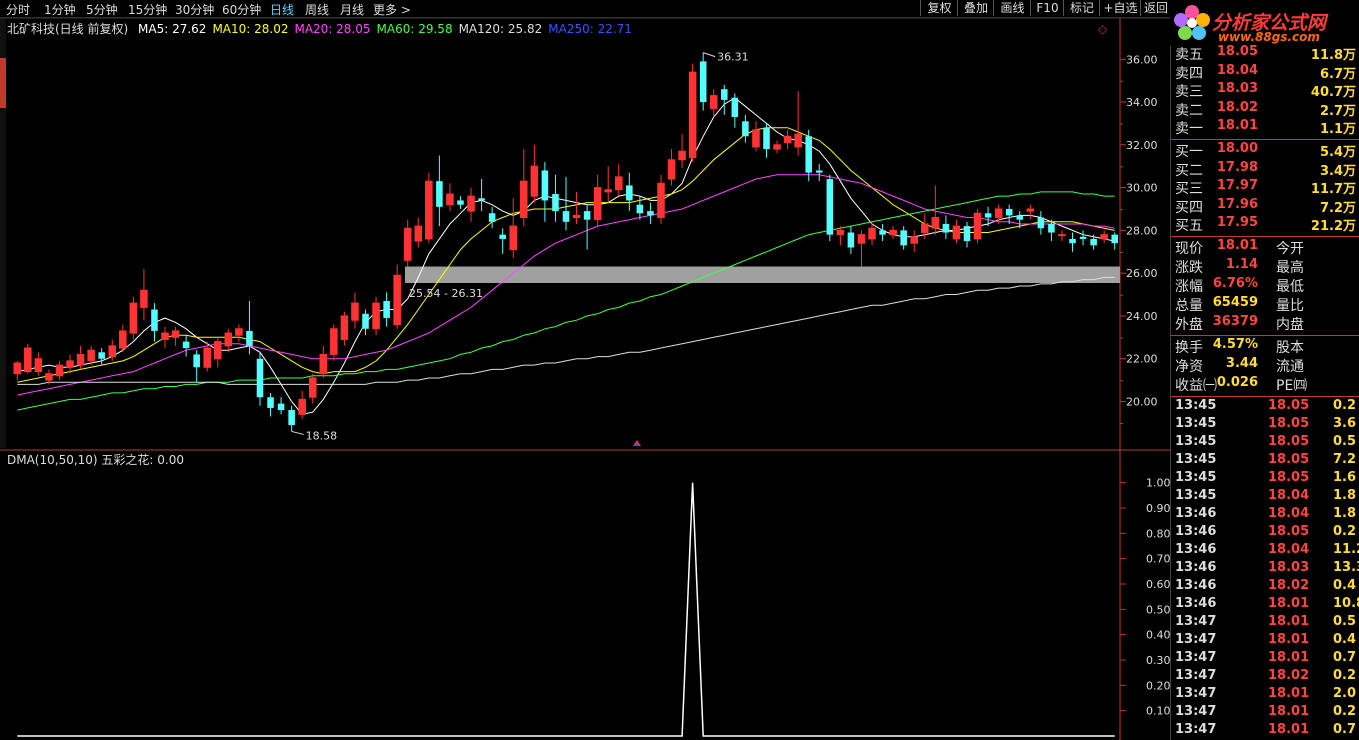 The image size is (1359, 740). What do you see at coordinates (1265, 323) in the screenshot?
I see `stat-row: 外盘 36379 内盘` at bounding box center [1265, 323].